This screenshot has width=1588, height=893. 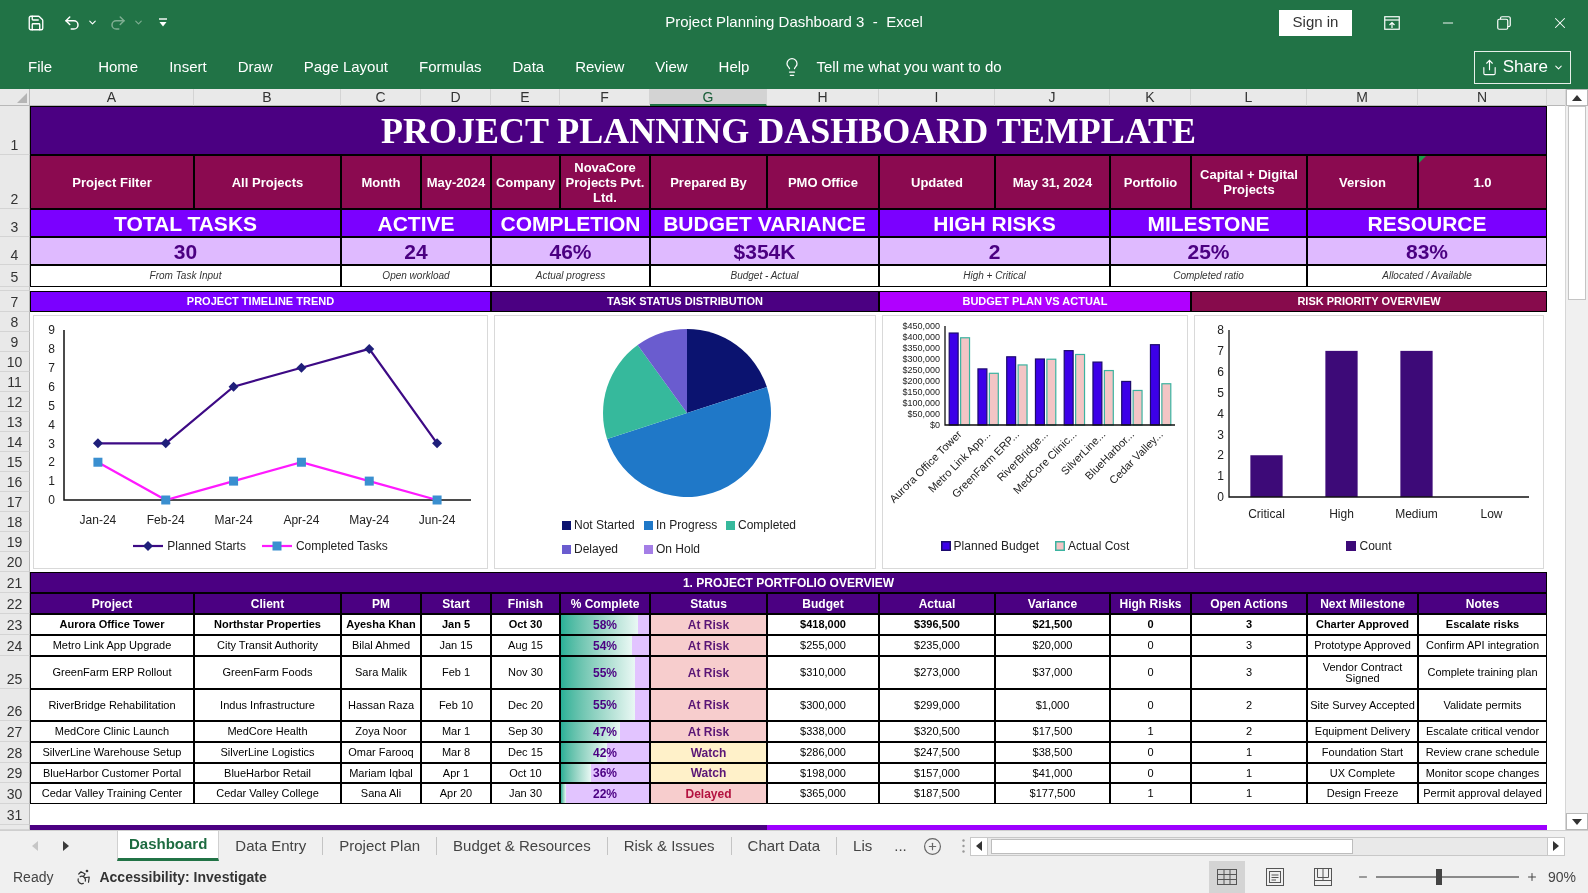 What do you see at coordinates (165, 520) in the screenshot?
I see `axis-label: Feb-24` at bounding box center [165, 520].